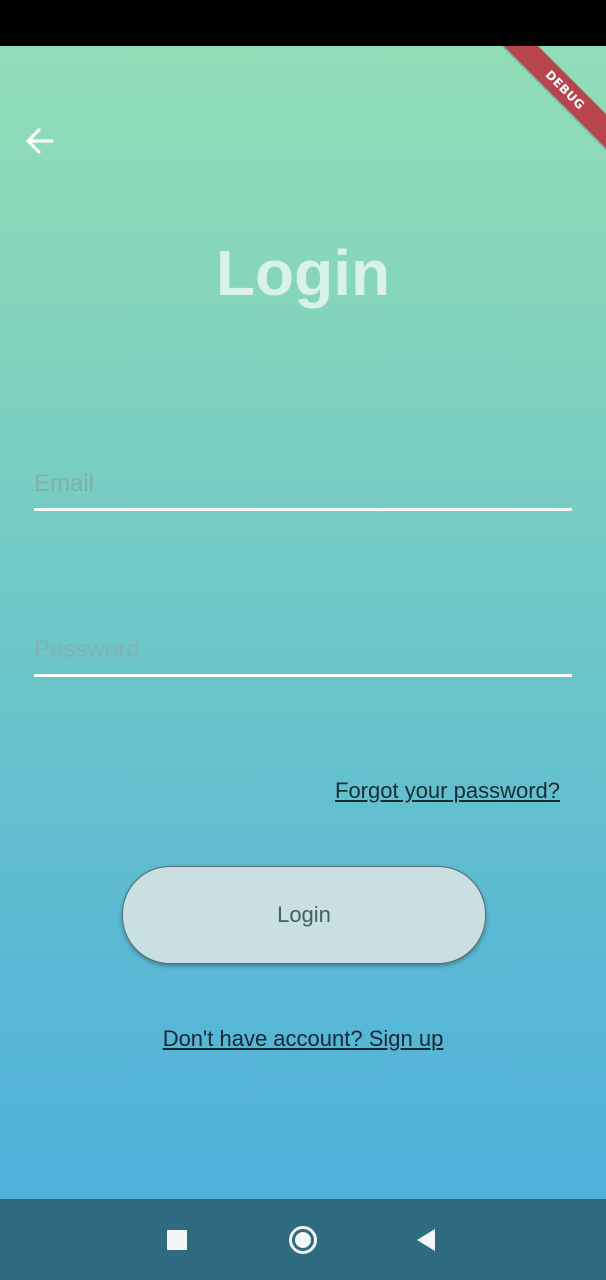 The image size is (606, 1280). I want to click on email-field, so click(303, 489).